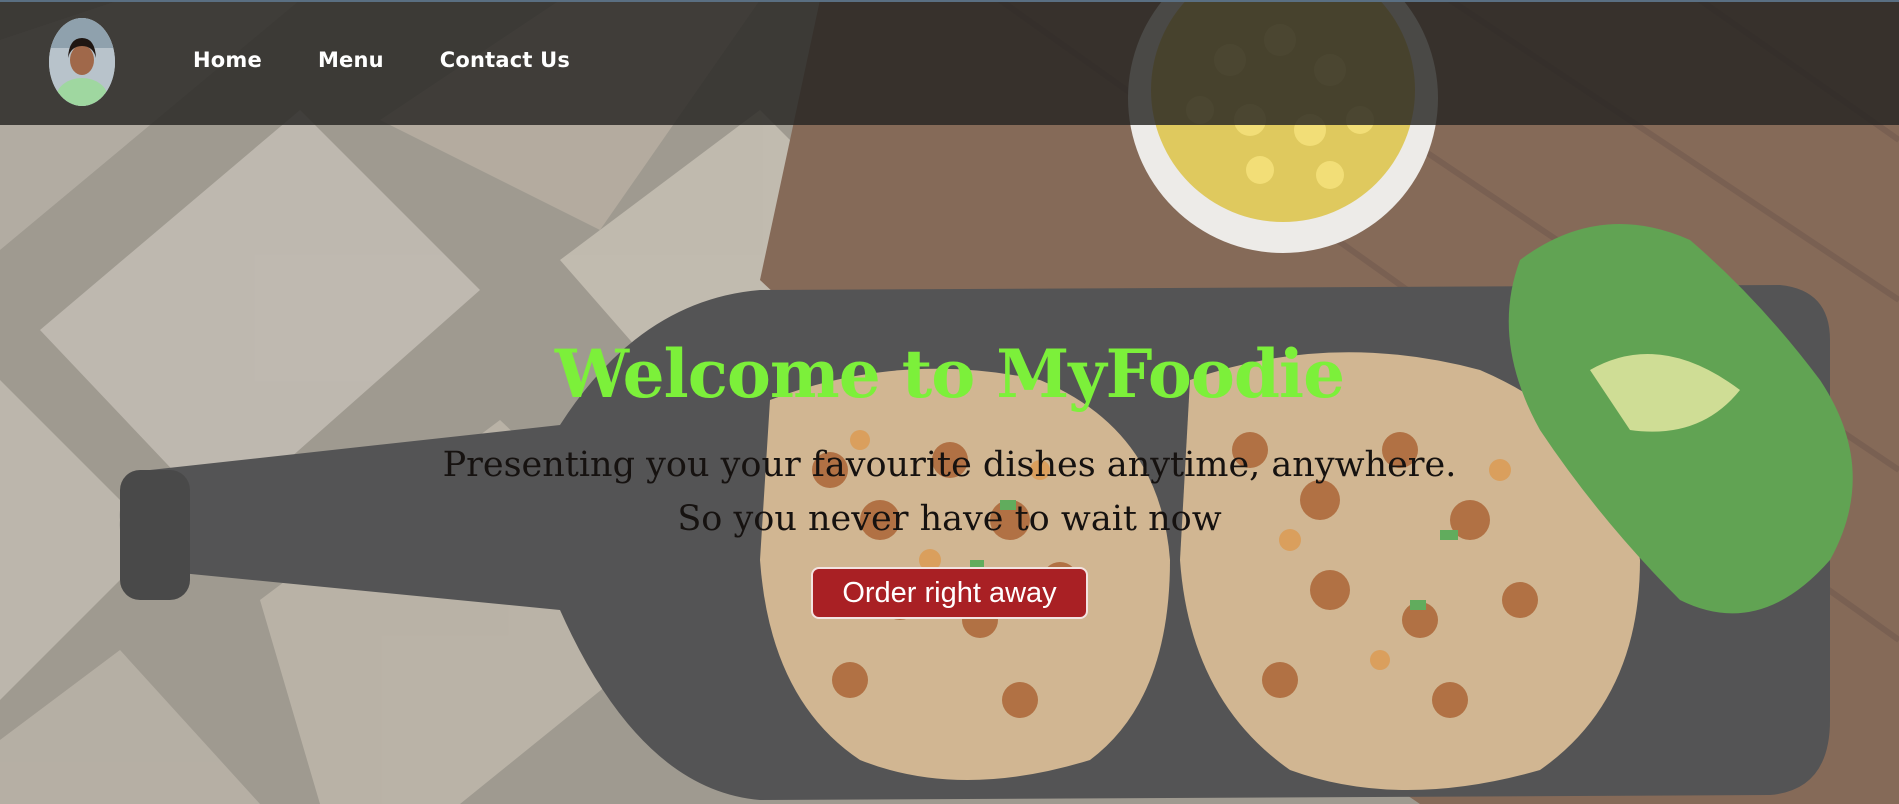  Describe the element at coordinates (949, 519) in the screenshot. I see `hero-tagline-line2: So you never have to wait now` at that location.